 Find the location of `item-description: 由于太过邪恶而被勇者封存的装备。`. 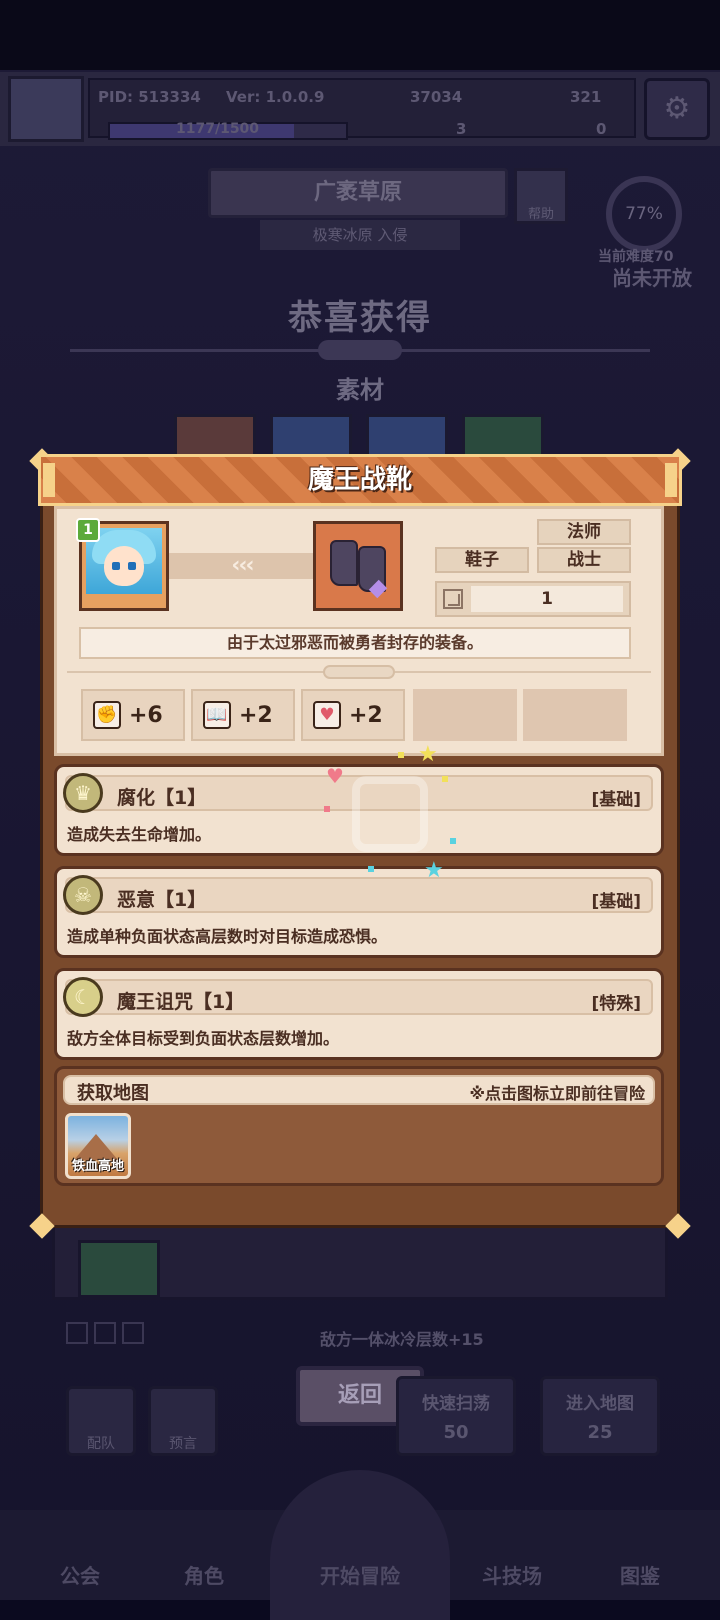

item-description: 由于太过邪恶而被勇者封存的装备。 is located at coordinates (355, 643).